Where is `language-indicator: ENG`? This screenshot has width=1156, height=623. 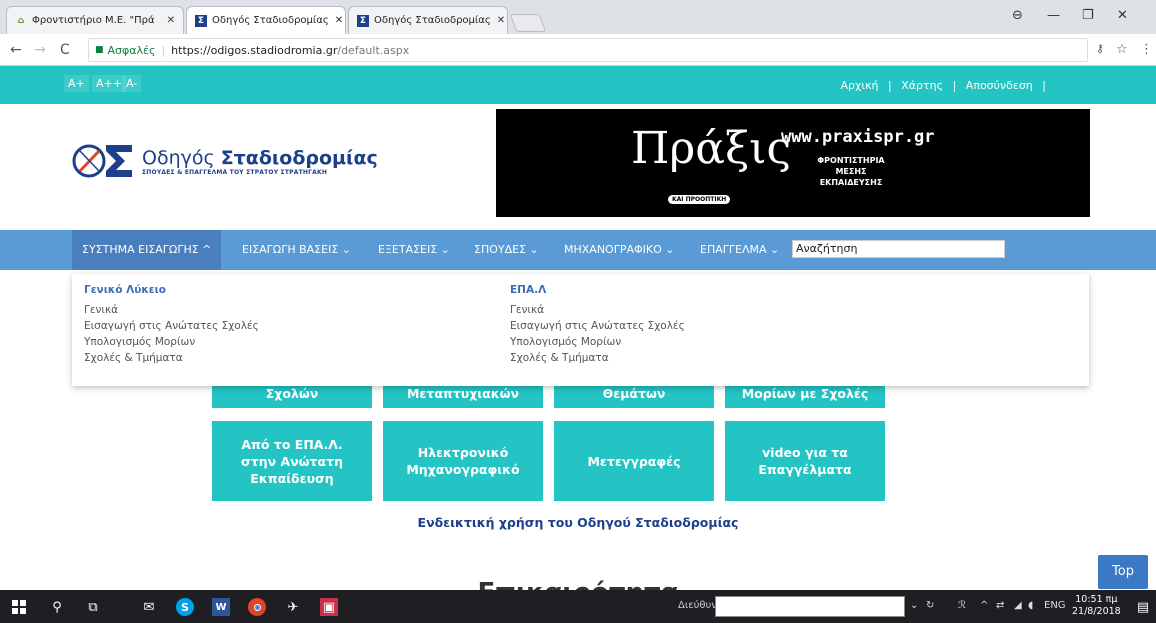 language-indicator: ENG is located at coordinates (1055, 605).